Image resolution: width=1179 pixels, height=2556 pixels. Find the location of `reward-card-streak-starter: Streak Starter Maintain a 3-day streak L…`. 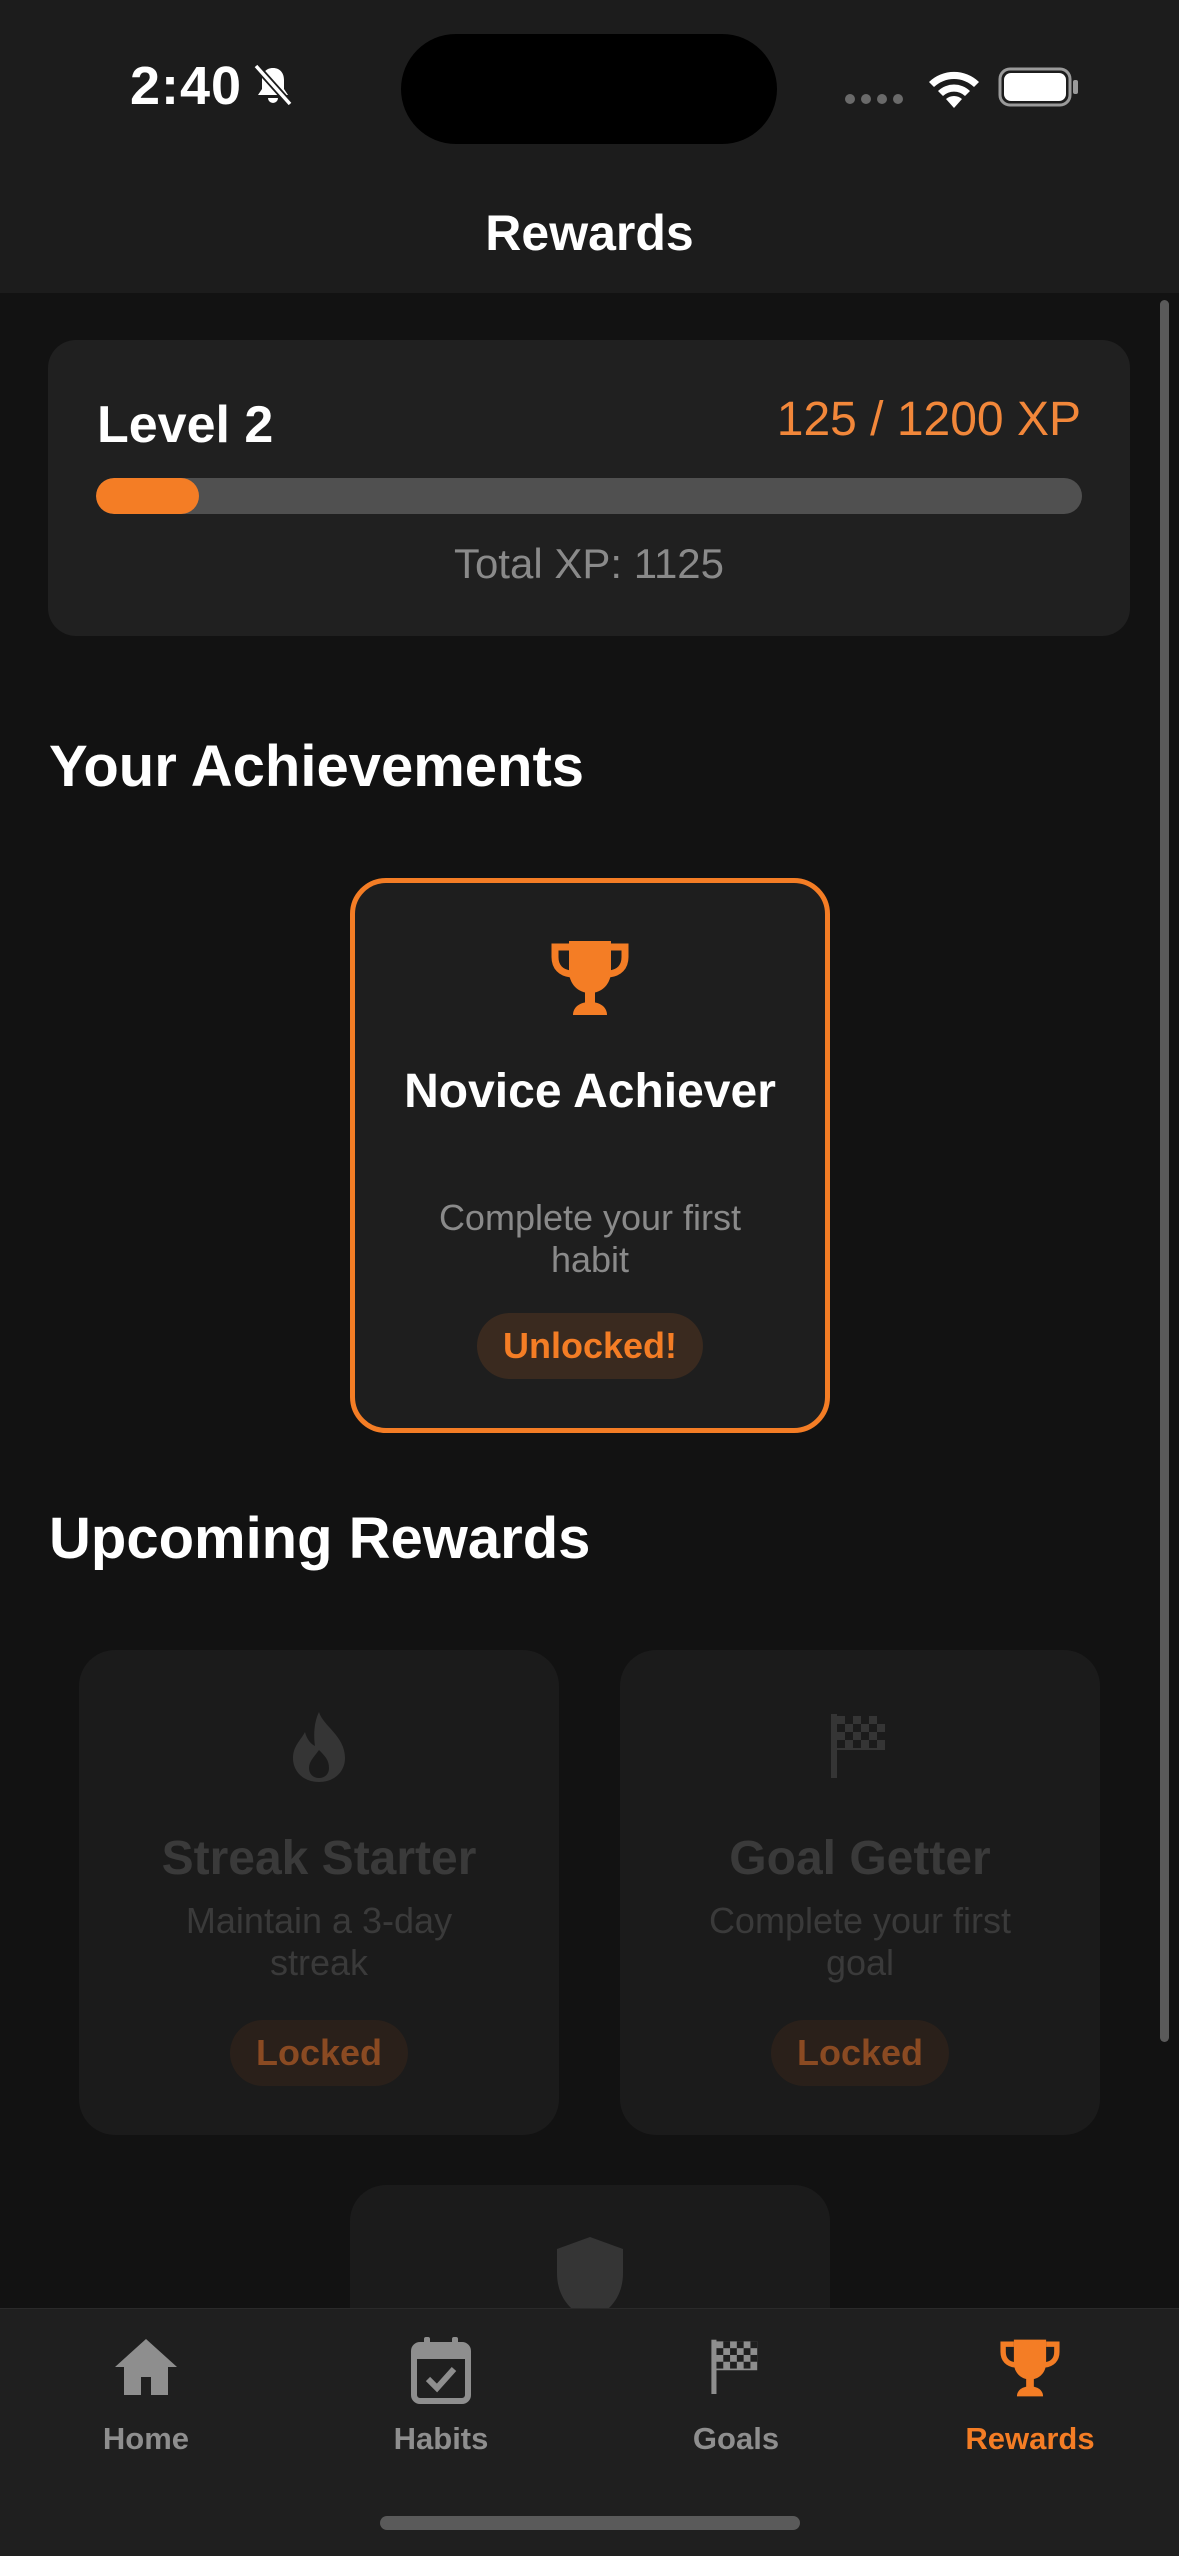

reward-card-streak-starter: Streak Starter Maintain a 3-day streak L… is located at coordinates (319, 1892).